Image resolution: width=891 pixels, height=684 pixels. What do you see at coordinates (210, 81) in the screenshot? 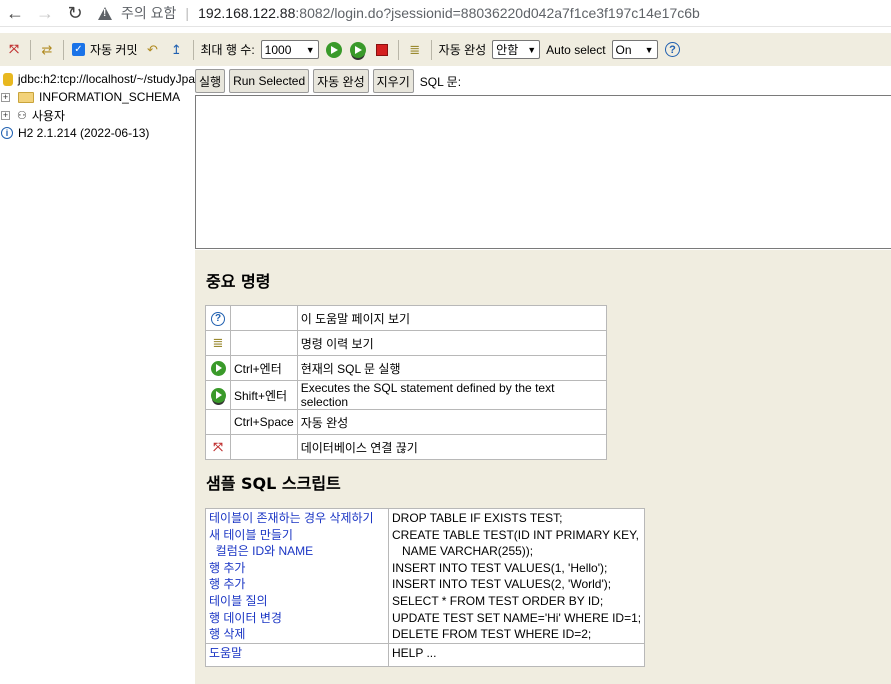
I see `run-button: 실행` at bounding box center [210, 81].